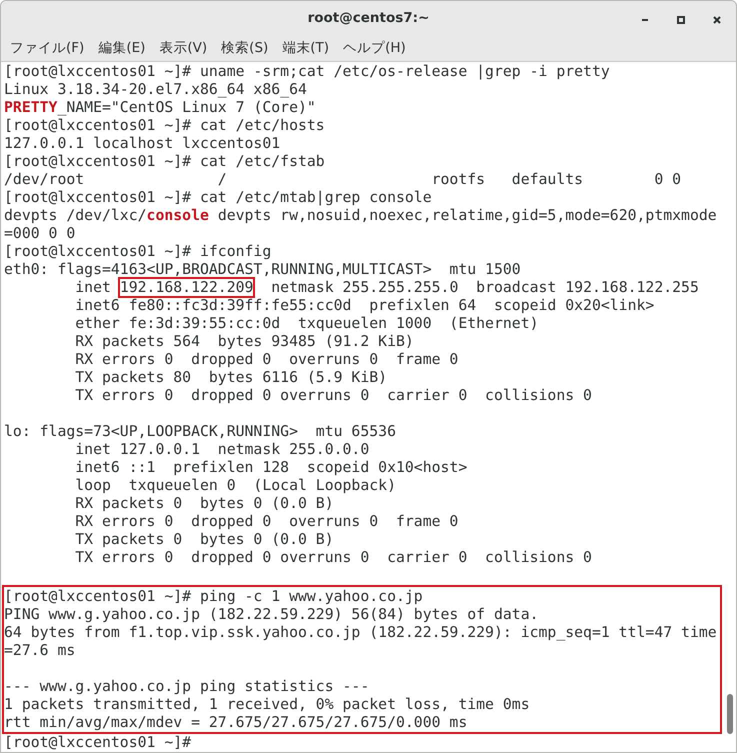  I want to click on terminal-line: PING www.g.yahoo.co.jp (182.22.59.229) 56(84) bytes of data., so click(272, 615).